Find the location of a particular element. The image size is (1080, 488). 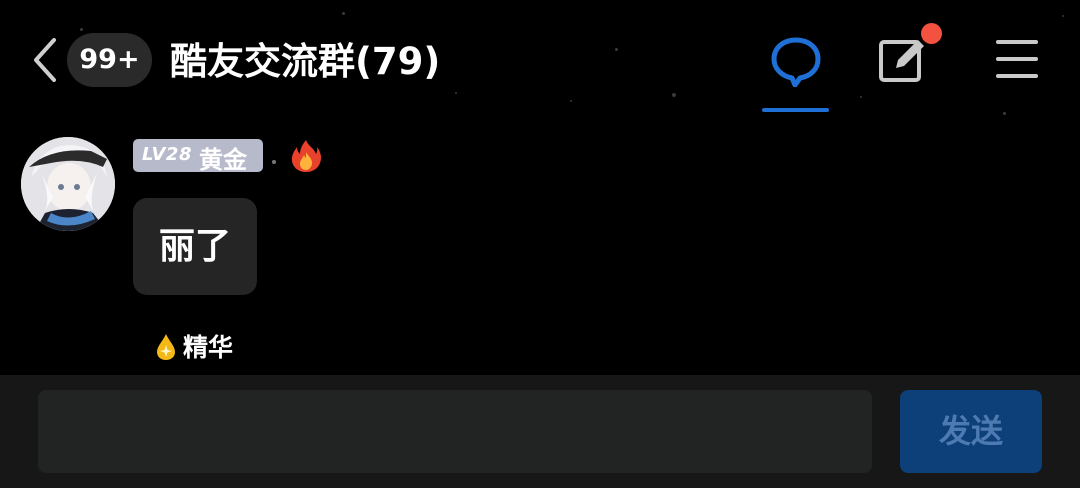

level-rank: 黄金 is located at coordinates (223, 160).